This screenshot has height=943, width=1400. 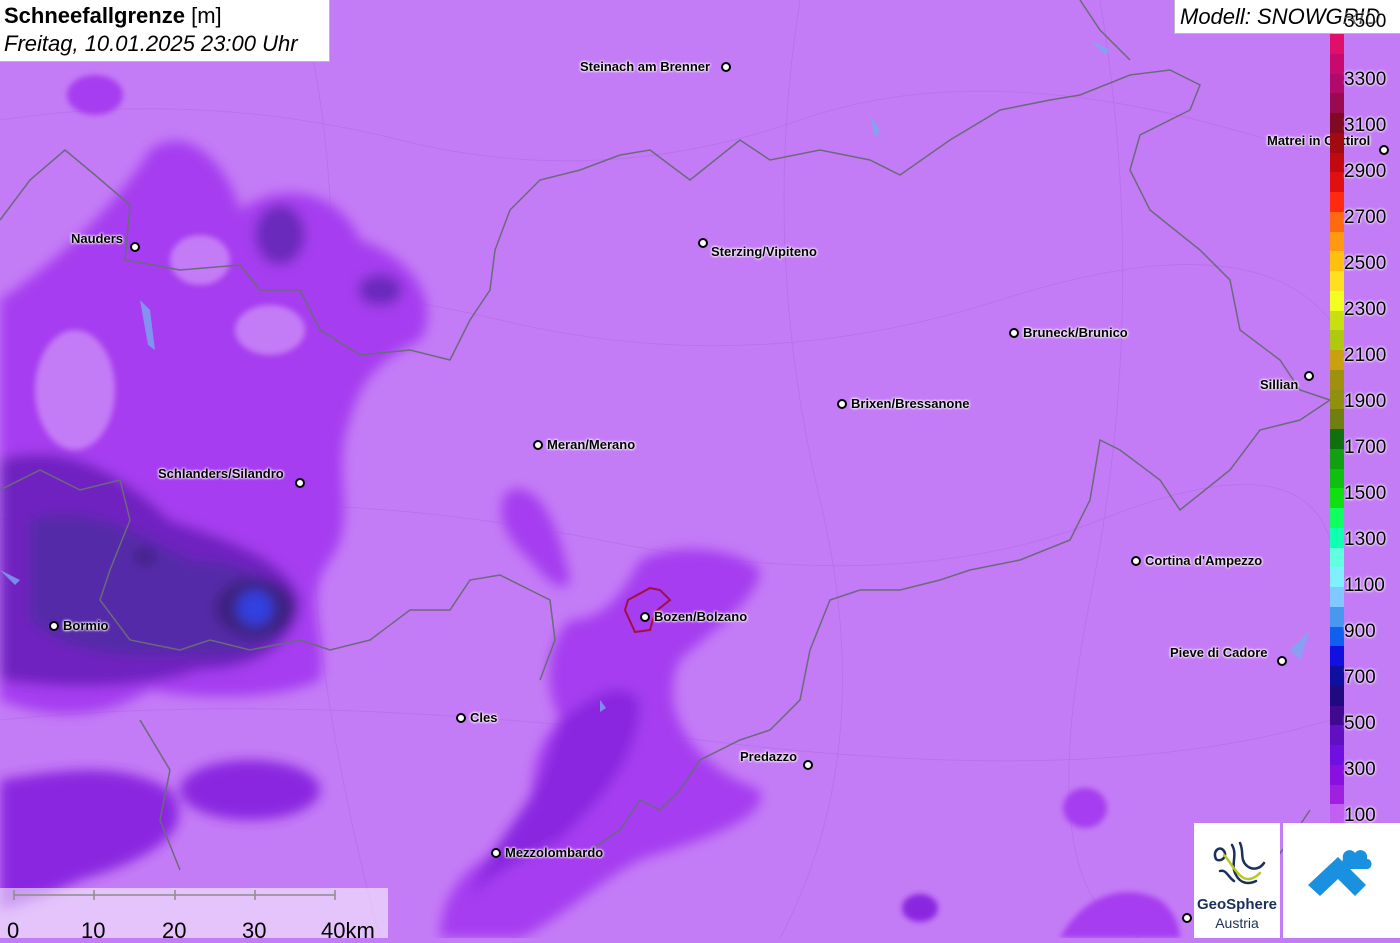 What do you see at coordinates (97, 238) in the screenshot?
I see `city-label: Nauders` at bounding box center [97, 238].